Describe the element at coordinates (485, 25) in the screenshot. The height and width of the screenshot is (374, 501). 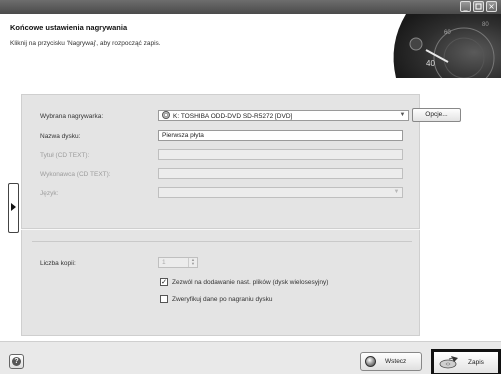
I see `svg-text: 80` at that location.